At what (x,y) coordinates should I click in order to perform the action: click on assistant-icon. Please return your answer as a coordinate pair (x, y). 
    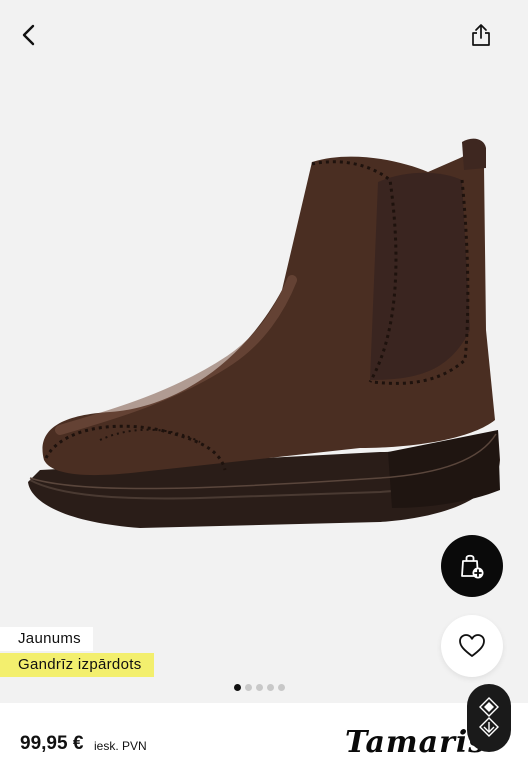
    Looking at the image, I should click on (489, 717).